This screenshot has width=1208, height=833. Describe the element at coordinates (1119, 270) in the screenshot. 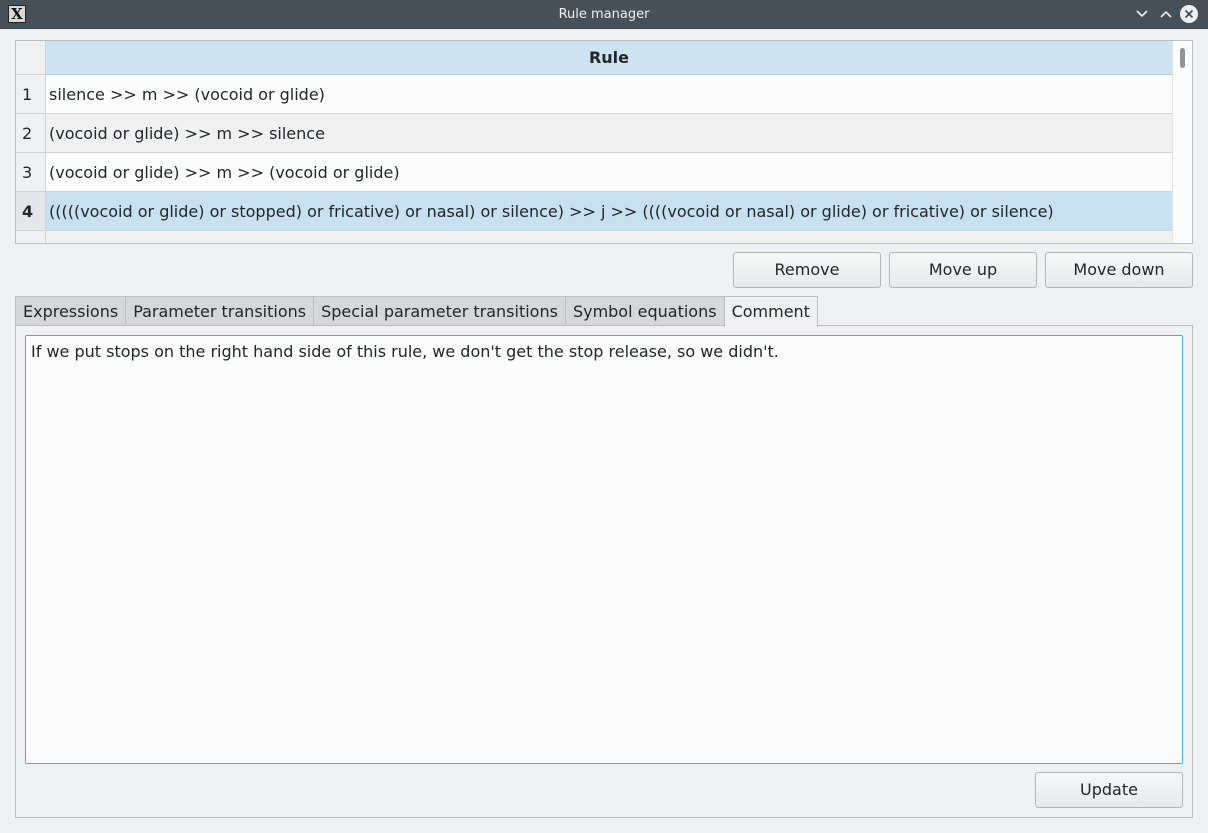

I see `move-down-button: Move down` at that location.